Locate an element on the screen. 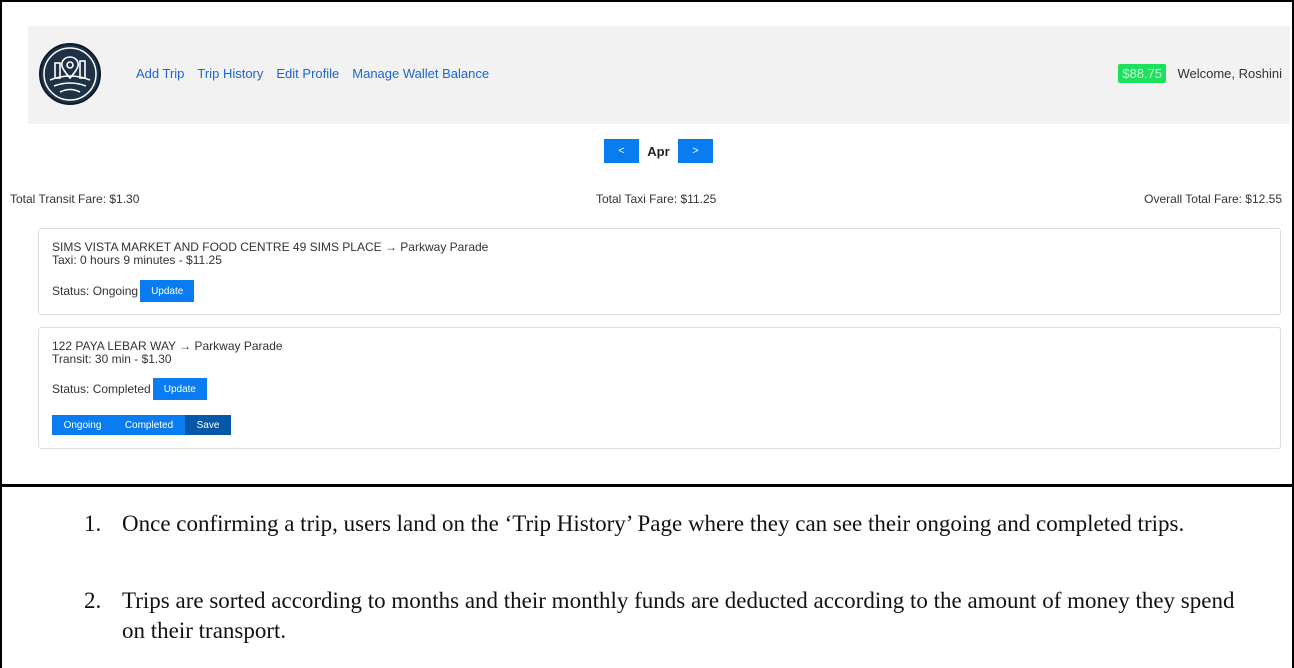 Image resolution: width=1294 pixels, height=668 pixels. location-pin-city-icon is located at coordinates (70, 74).